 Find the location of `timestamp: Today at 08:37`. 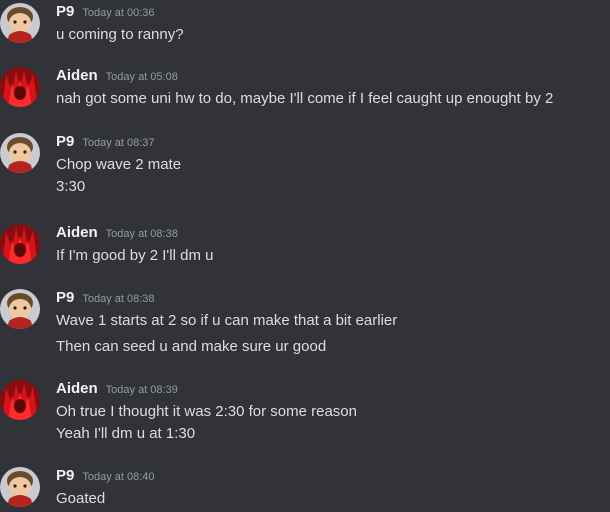

timestamp: Today at 08:37 is located at coordinates (118, 143).